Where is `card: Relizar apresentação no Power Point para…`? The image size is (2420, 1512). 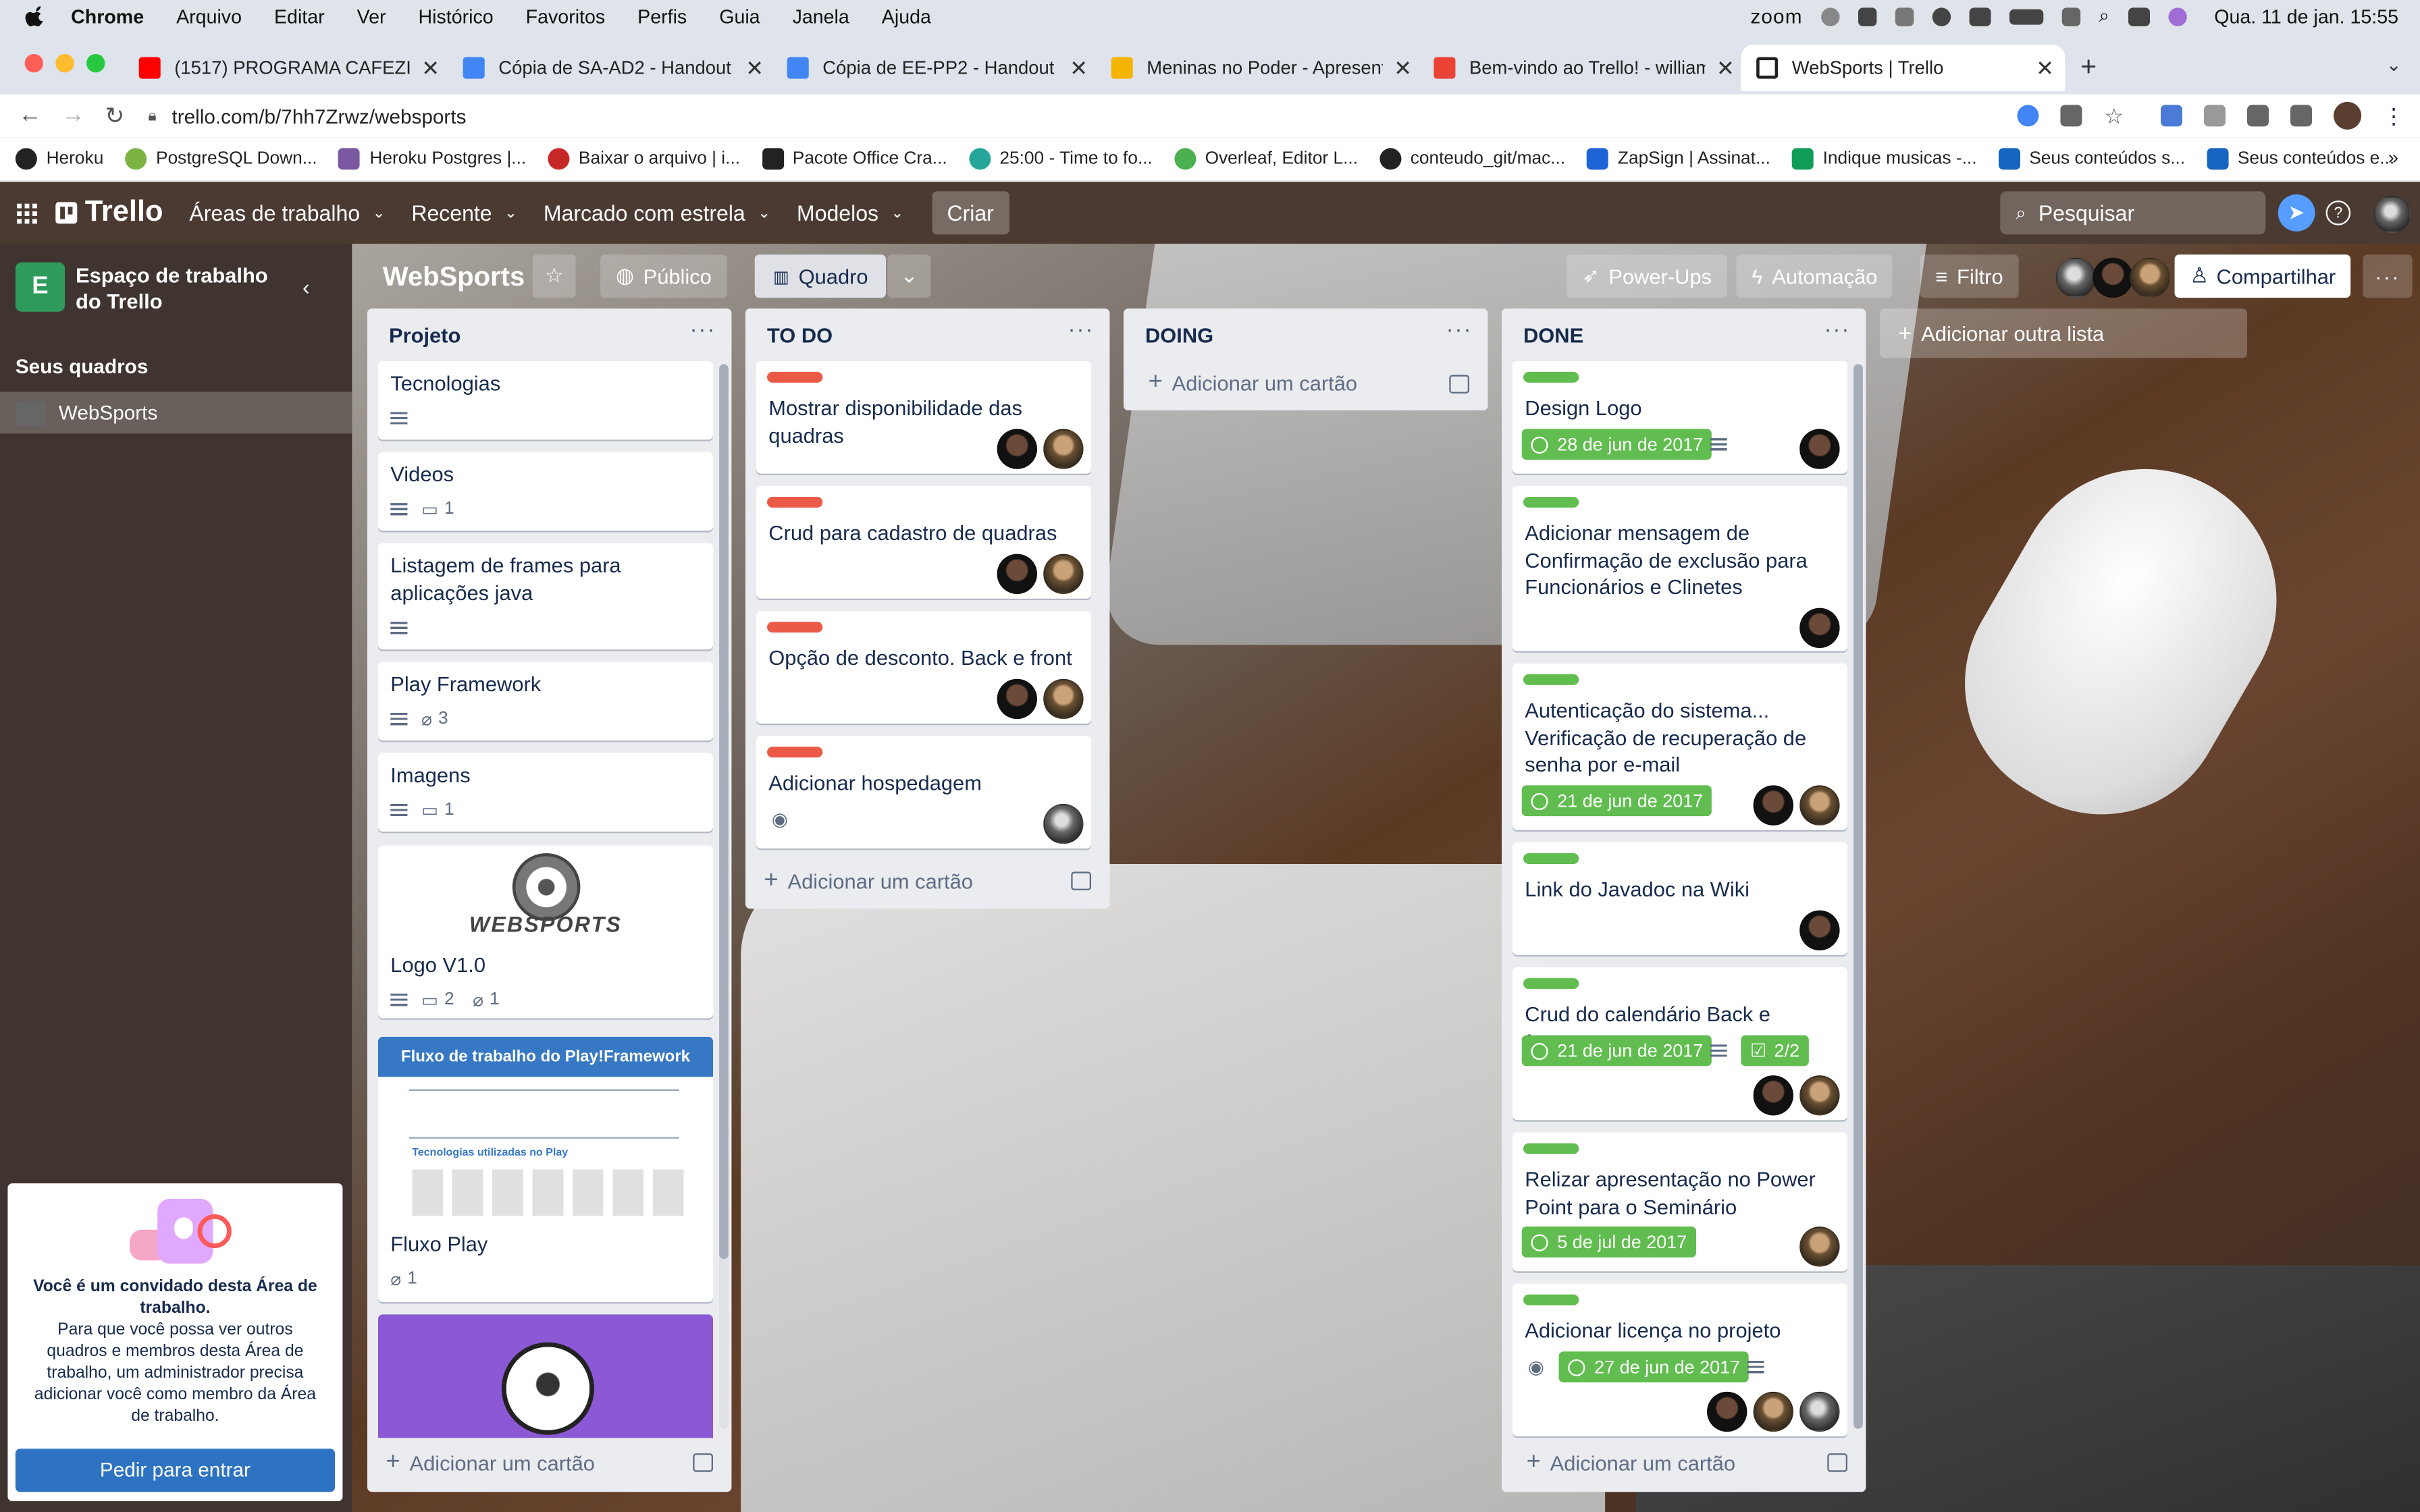
card: Relizar apresentação no Power Point para… is located at coordinates (1680, 1202).